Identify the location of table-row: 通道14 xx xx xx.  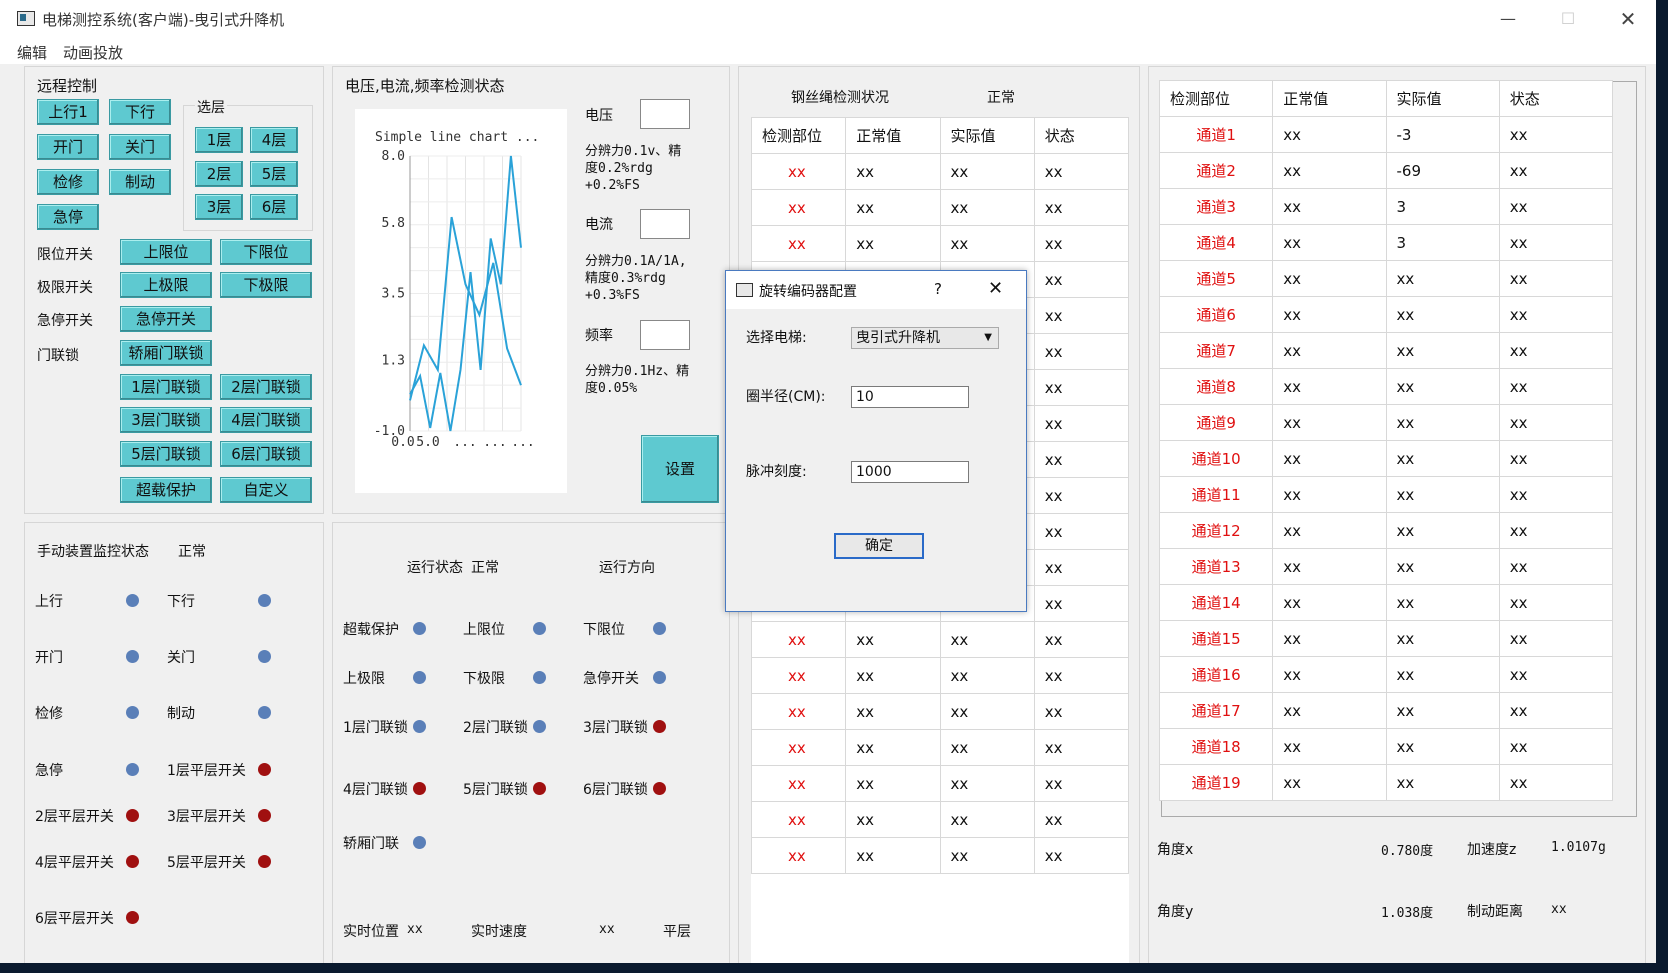
(1386, 602).